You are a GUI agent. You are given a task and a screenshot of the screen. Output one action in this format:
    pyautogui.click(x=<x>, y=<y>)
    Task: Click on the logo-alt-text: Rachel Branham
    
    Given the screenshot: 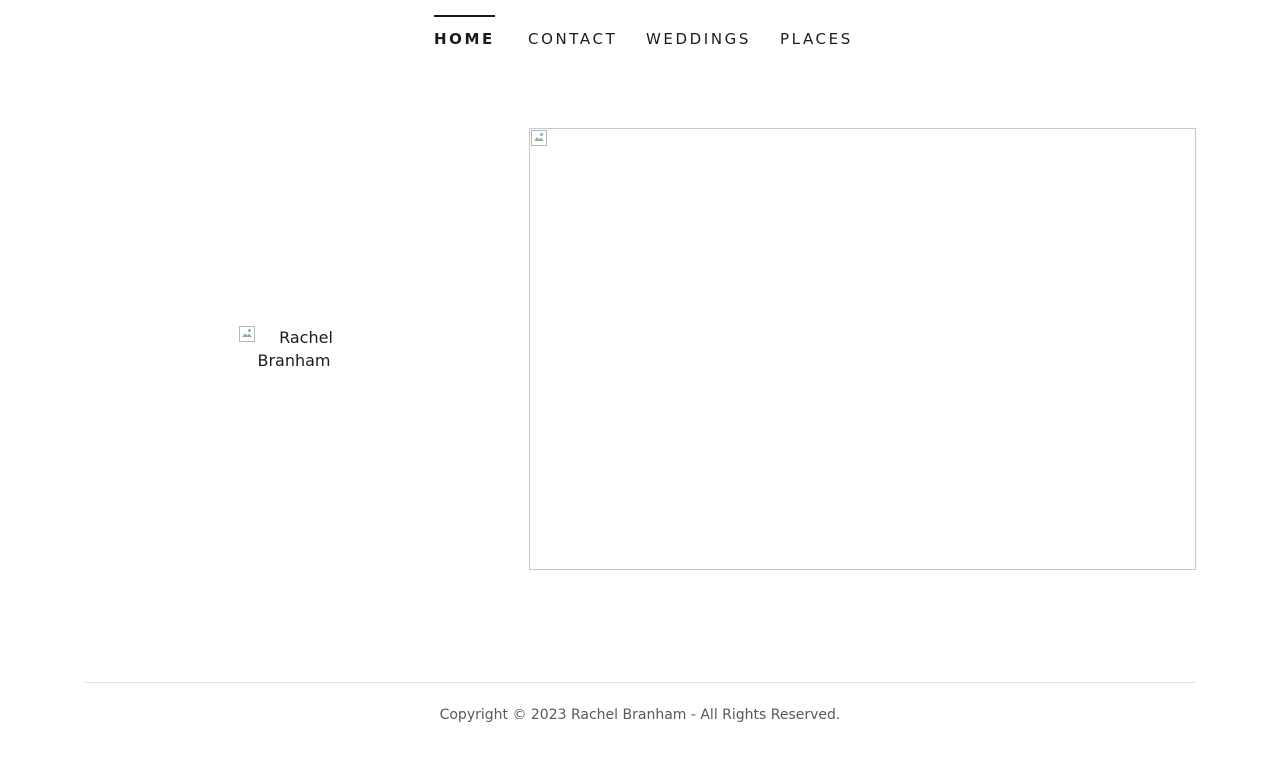 What is the action you would take?
    pyautogui.click(x=295, y=349)
    